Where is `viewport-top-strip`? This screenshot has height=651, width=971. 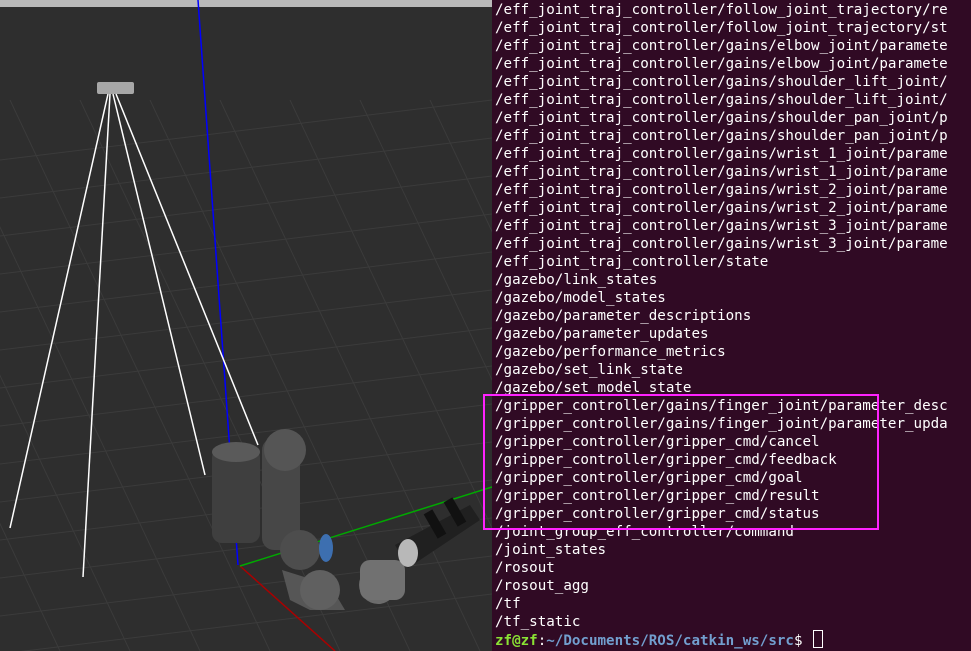
viewport-top-strip is located at coordinates (246, 3).